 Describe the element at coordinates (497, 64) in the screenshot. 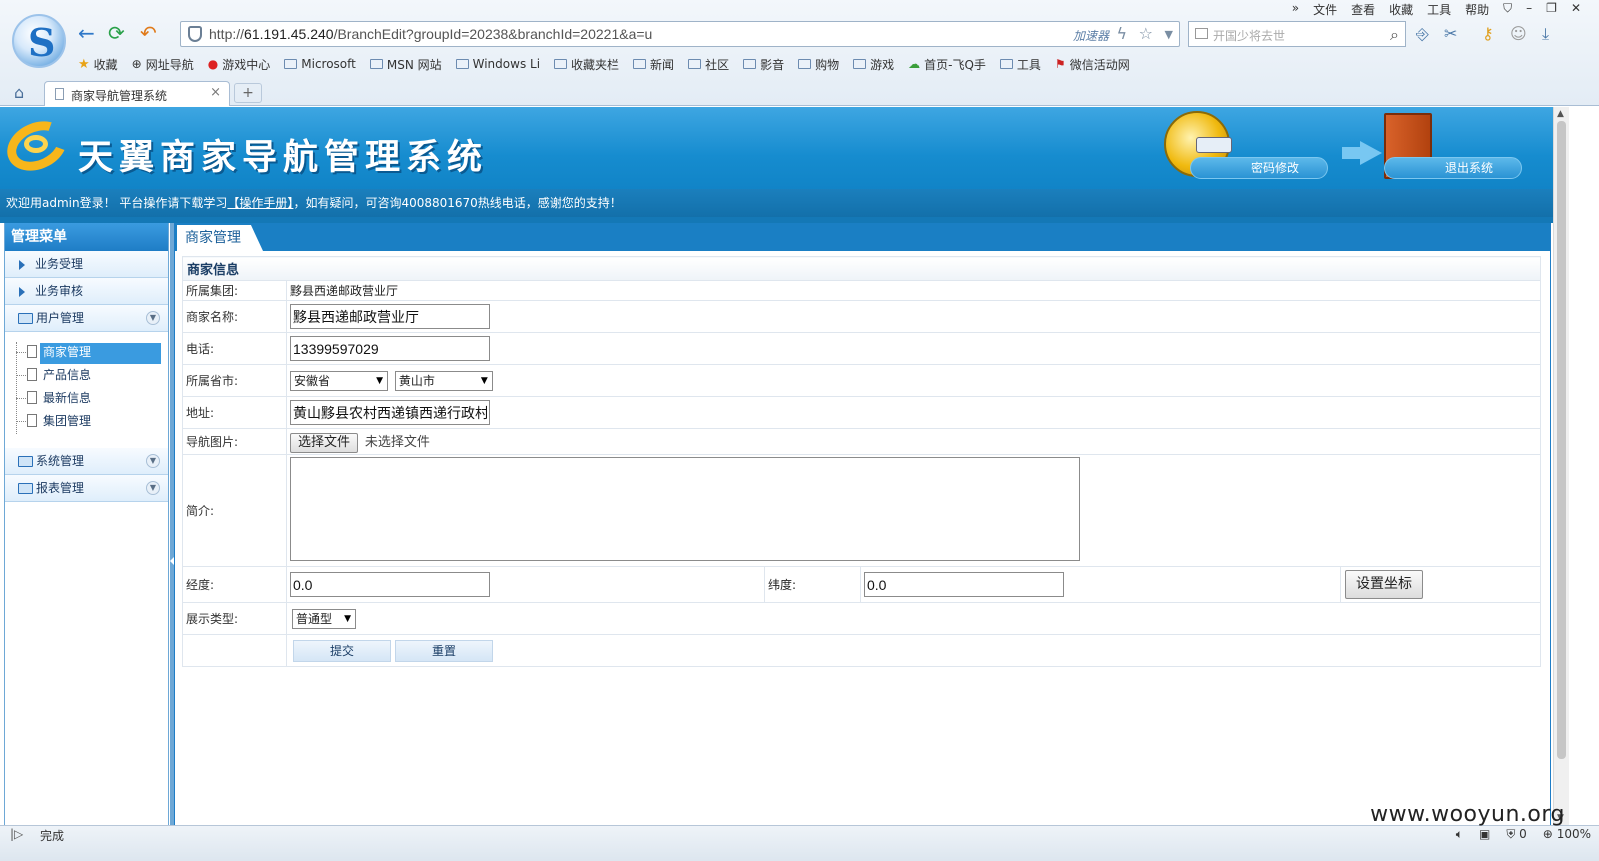

I see `bookmark-windows: Windows Li` at that location.